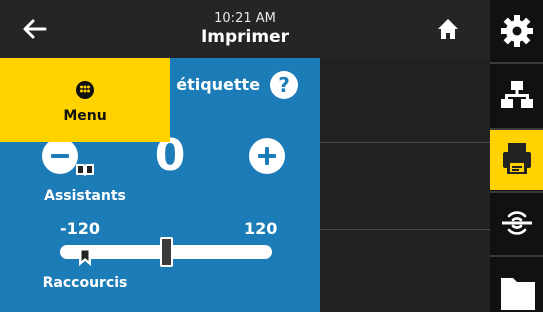  What do you see at coordinates (267, 156) in the screenshot?
I see `increment-button` at bounding box center [267, 156].